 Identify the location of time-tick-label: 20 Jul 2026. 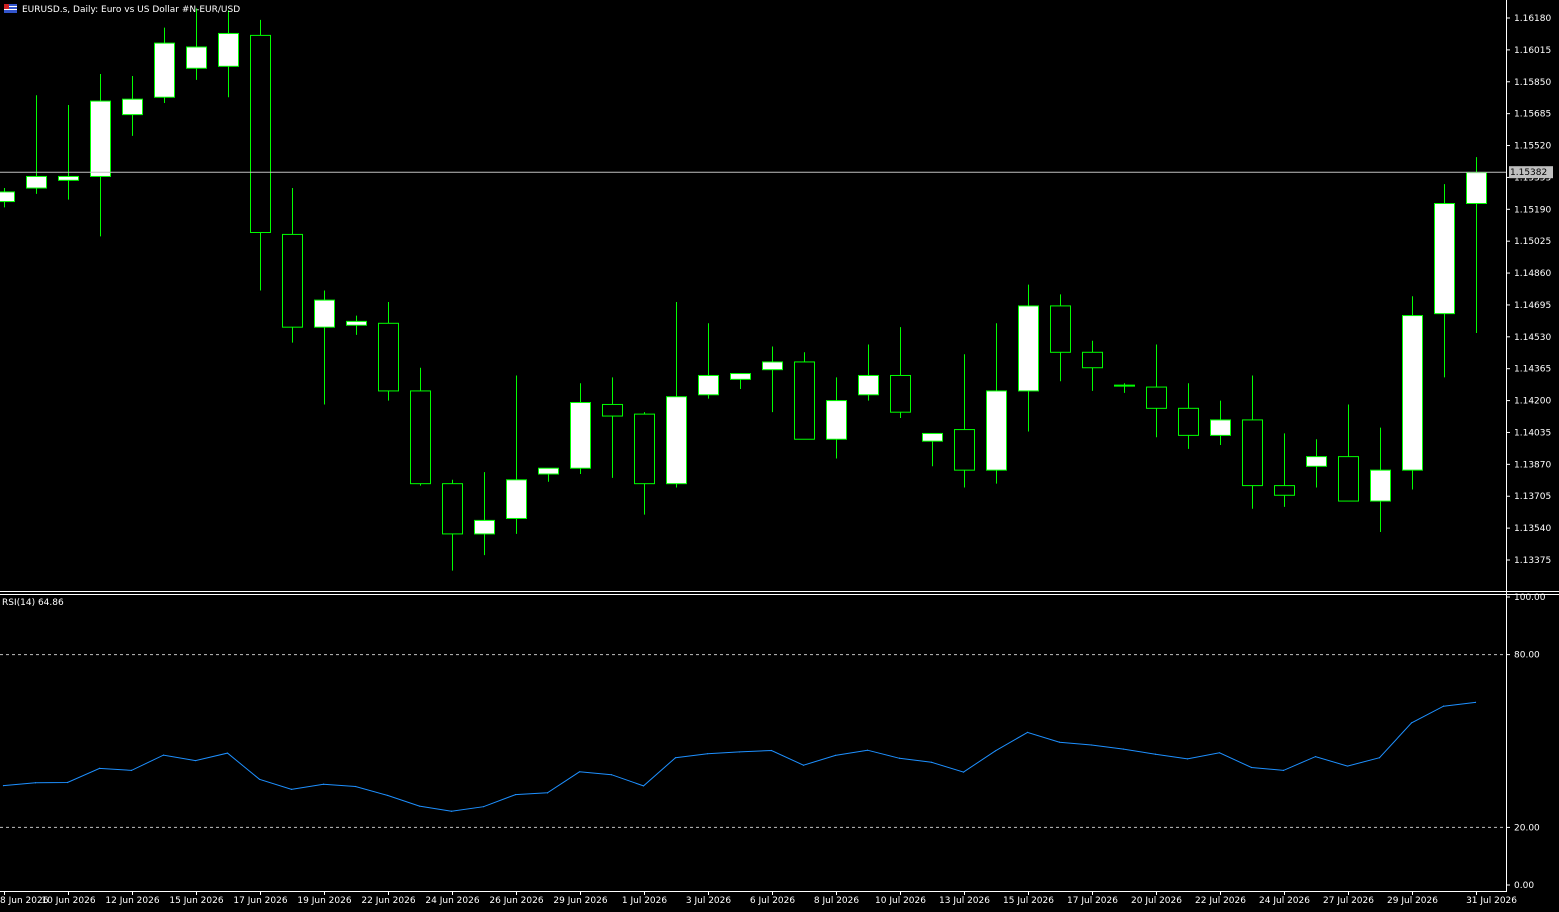
(1156, 901).